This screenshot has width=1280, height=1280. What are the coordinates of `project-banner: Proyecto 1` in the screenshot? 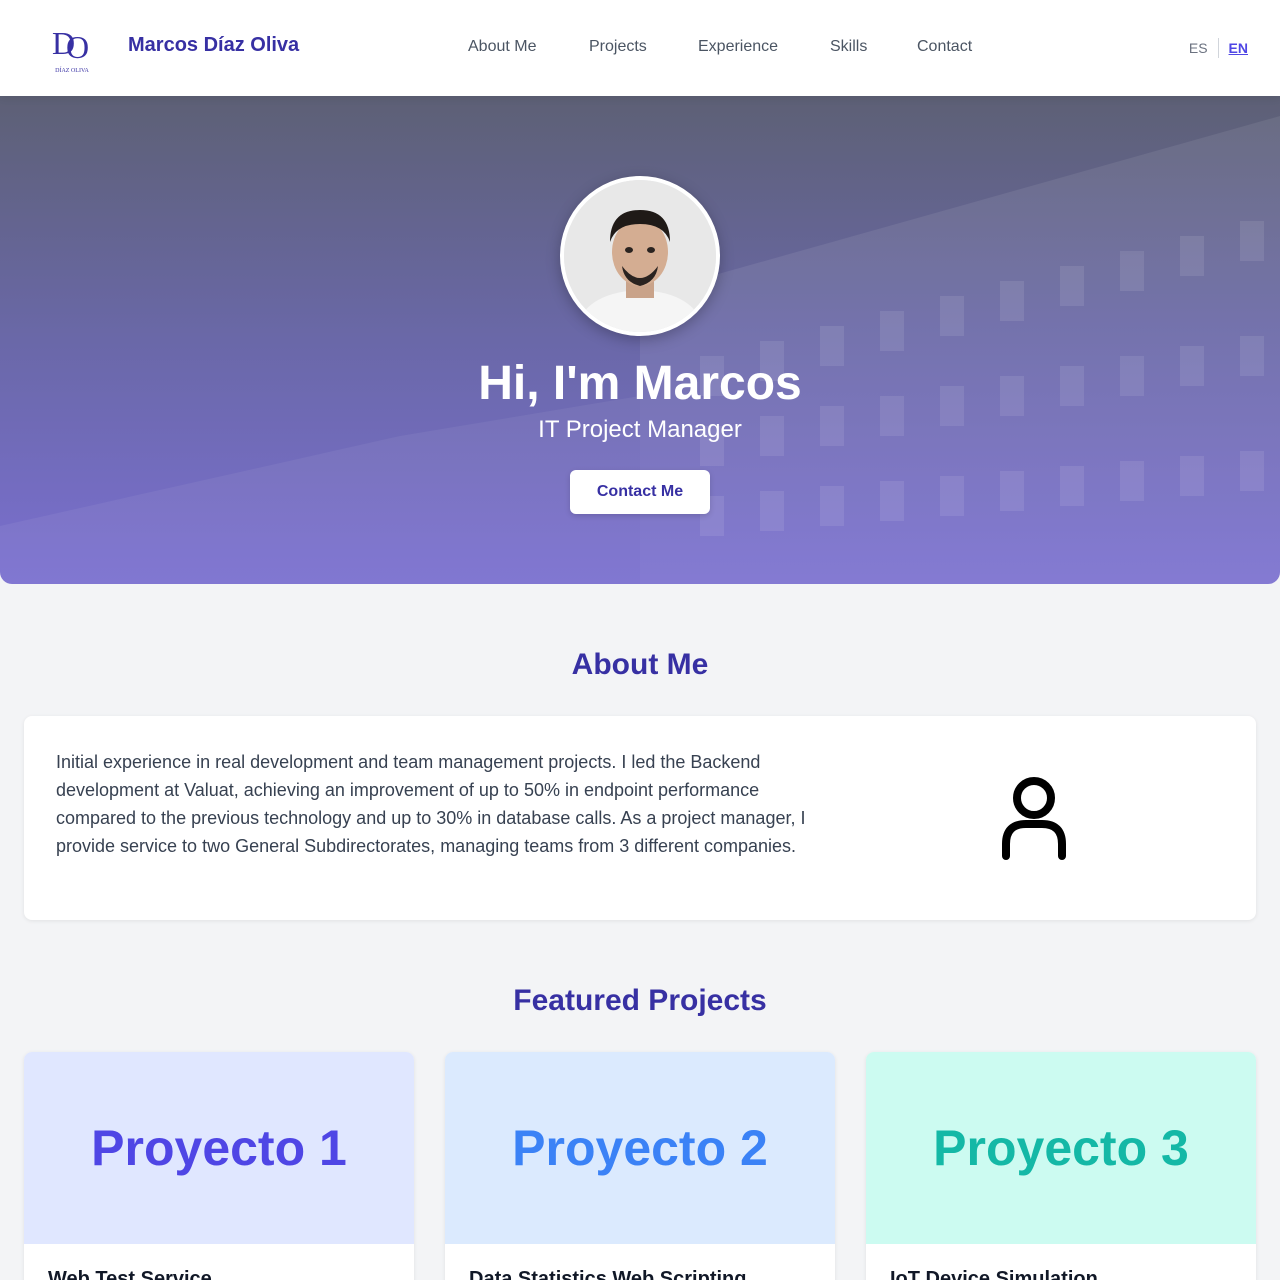 It's located at (219, 1148).